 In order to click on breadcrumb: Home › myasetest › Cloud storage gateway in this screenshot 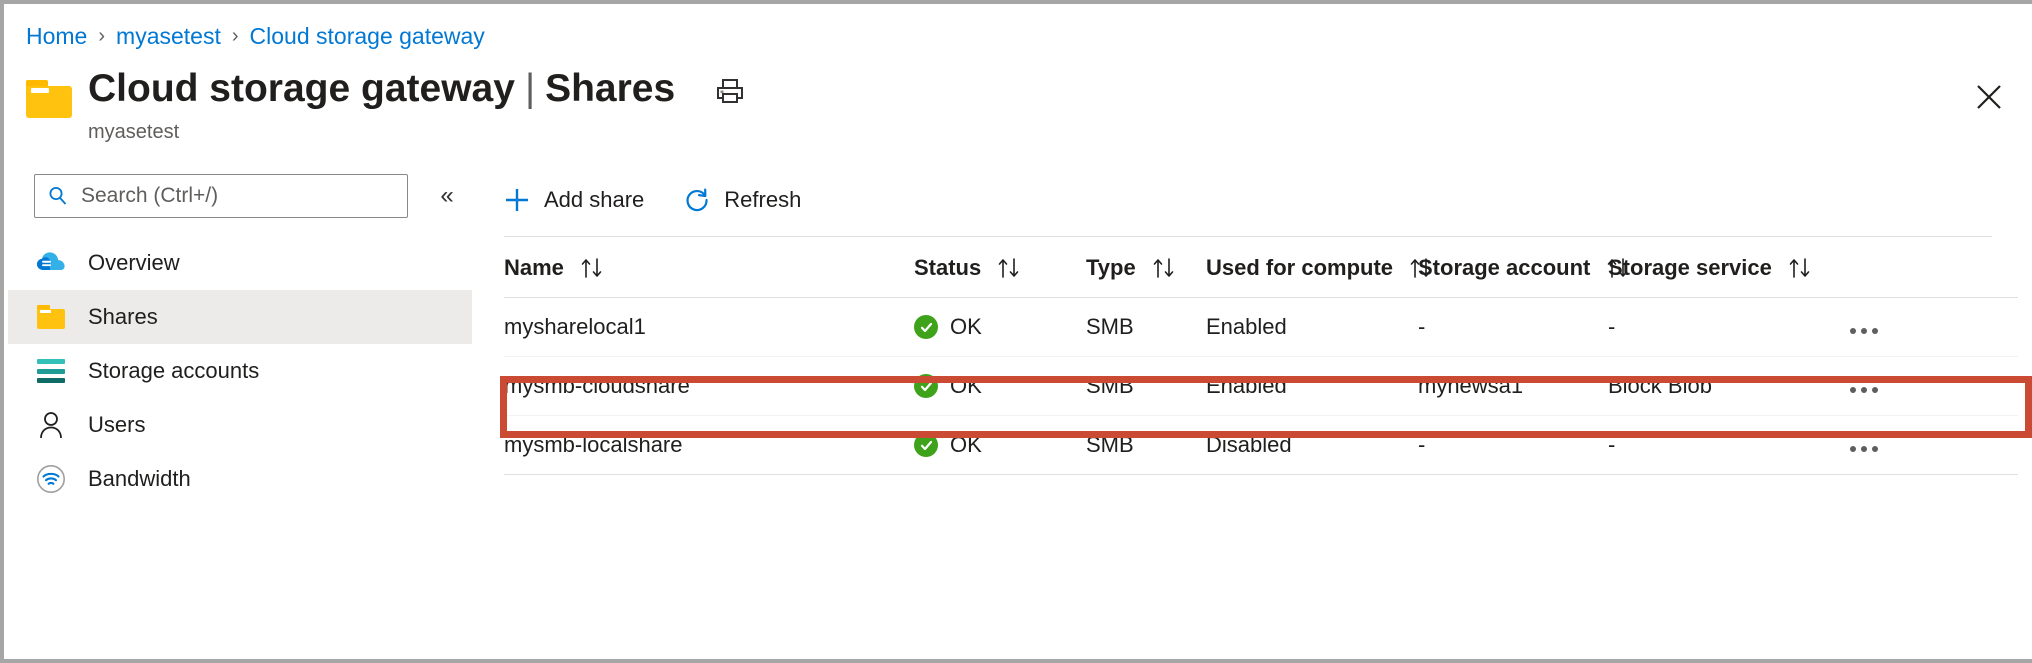, I will do `click(255, 36)`.